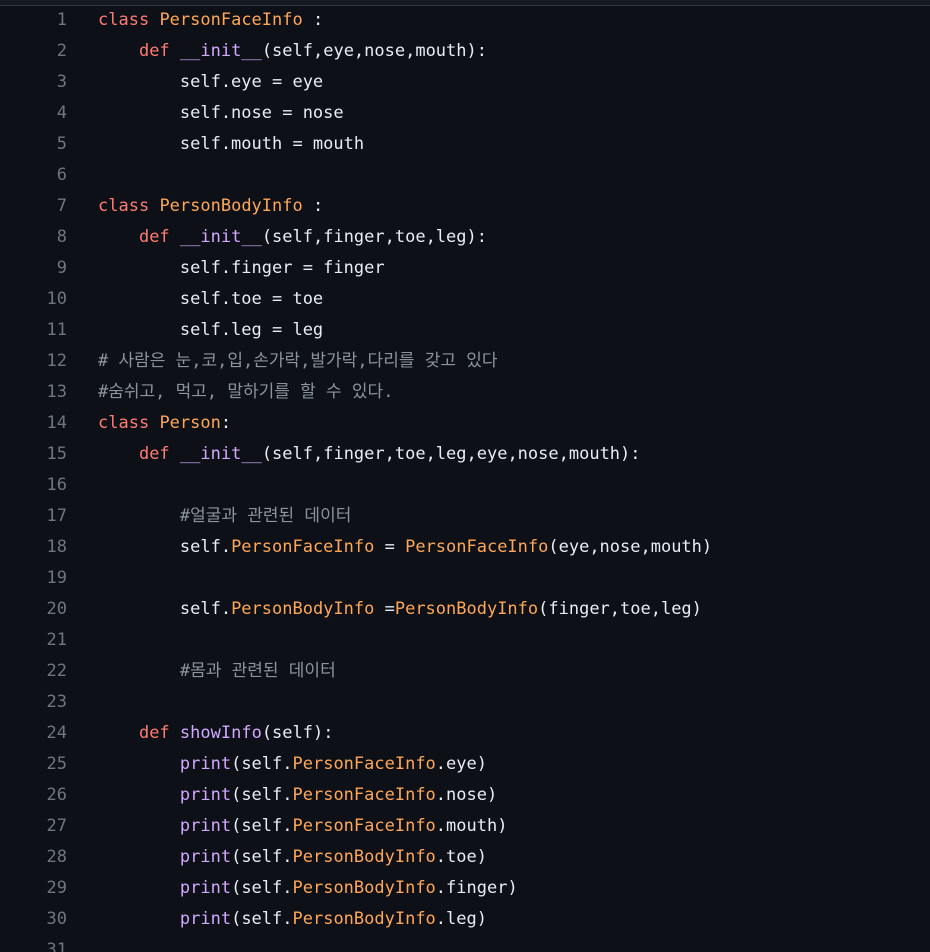 The image size is (930, 952). What do you see at coordinates (56, 919) in the screenshot?
I see `line-number: 30` at bounding box center [56, 919].